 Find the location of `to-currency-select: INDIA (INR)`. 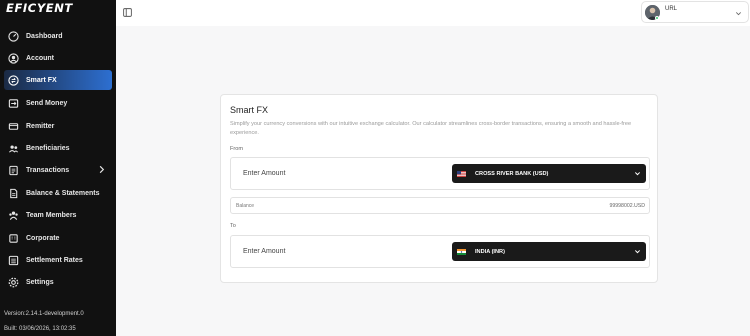

to-currency-select: INDIA (INR) is located at coordinates (549, 251).